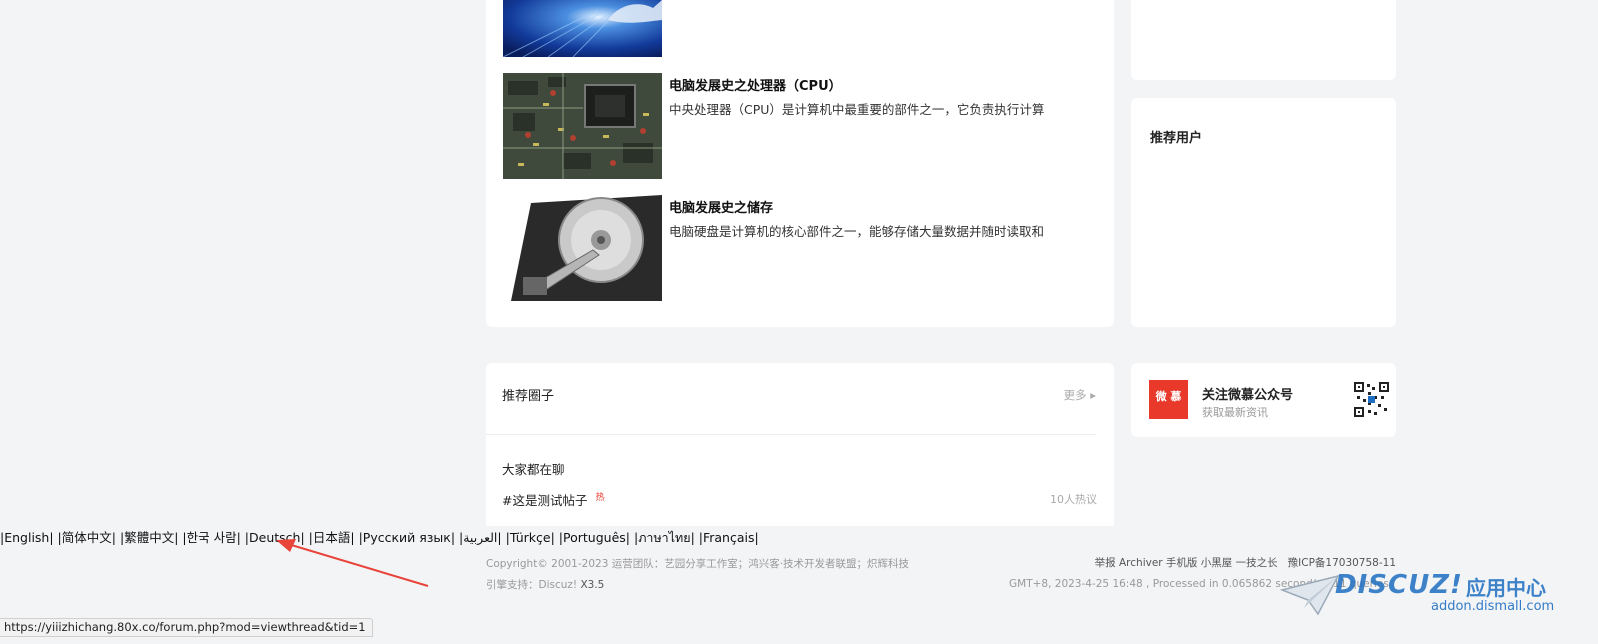 The width and height of the screenshot is (1598, 644). What do you see at coordinates (799, 499) in the screenshot?
I see `topic-row: #这是测试帖子 热 10人热议` at bounding box center [799, 499].